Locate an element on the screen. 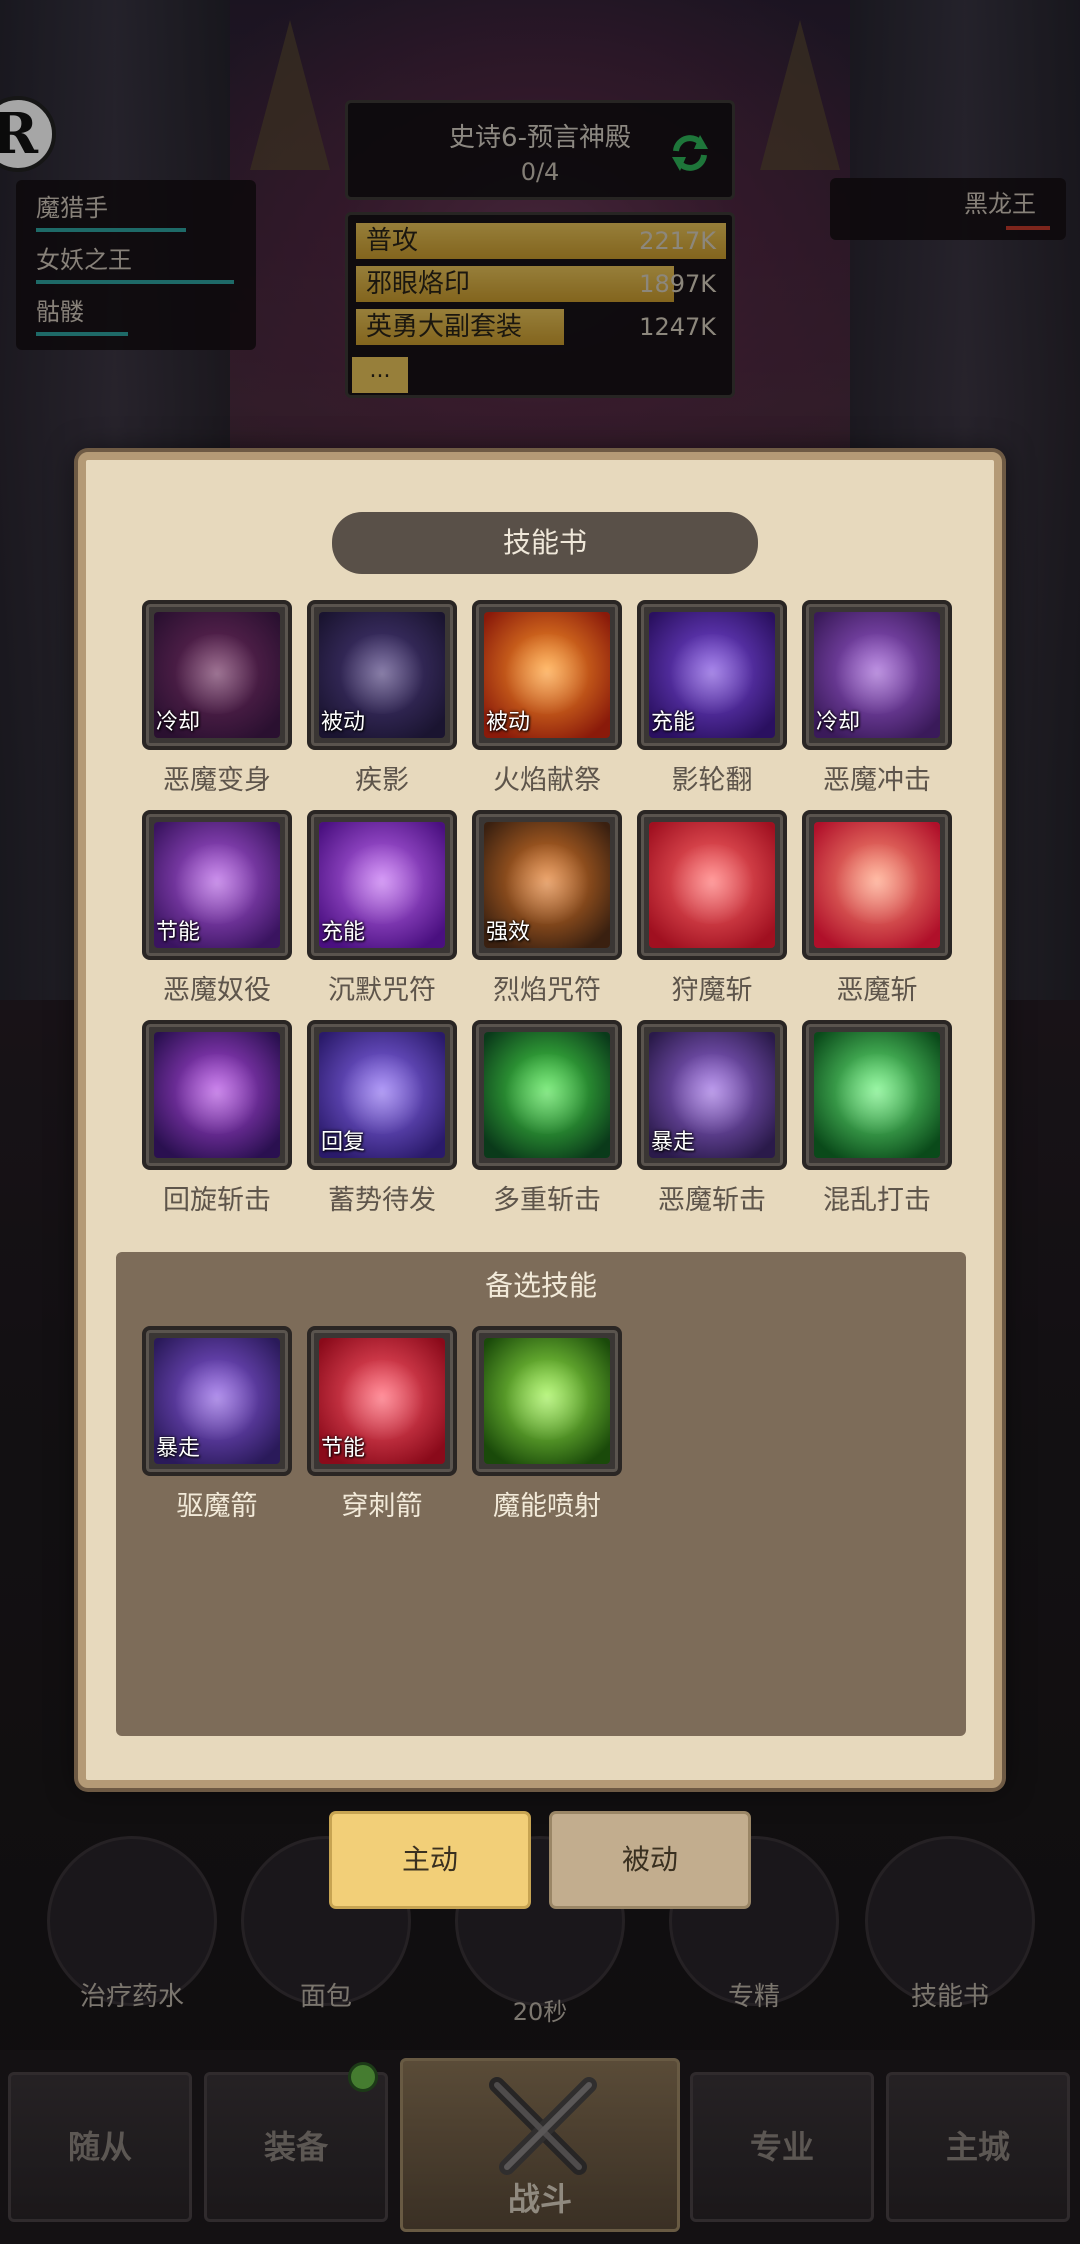 The height and width of the screenshot is (2244, 1080). skill-slot: 恶魔斩 is located at coordinates (877, 908).